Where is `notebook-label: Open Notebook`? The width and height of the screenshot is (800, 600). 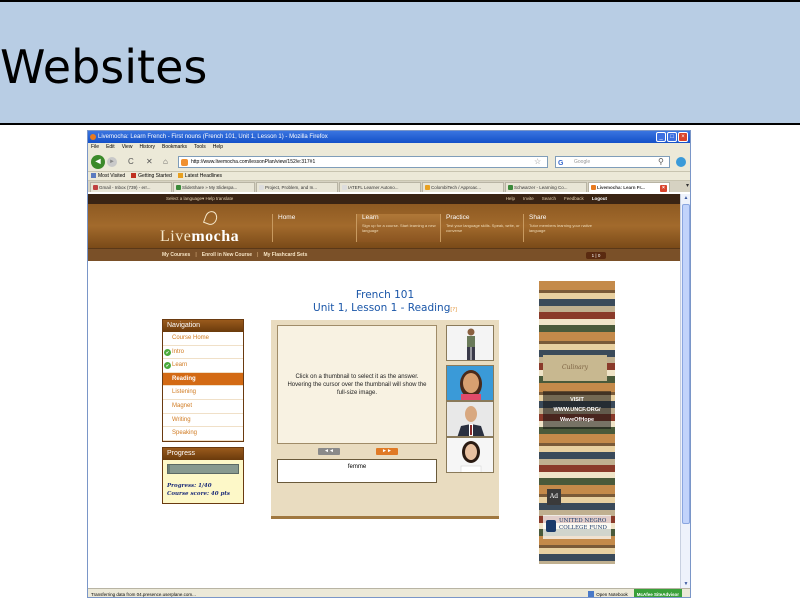 notebook-label: Open Notebook is located at coordinates (612, 594).